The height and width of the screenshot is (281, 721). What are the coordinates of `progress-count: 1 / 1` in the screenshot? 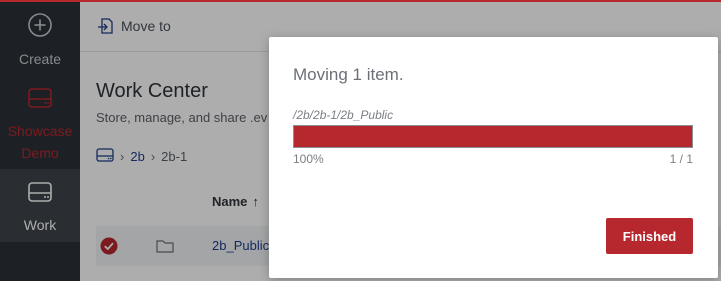 It's located at (681, 159).